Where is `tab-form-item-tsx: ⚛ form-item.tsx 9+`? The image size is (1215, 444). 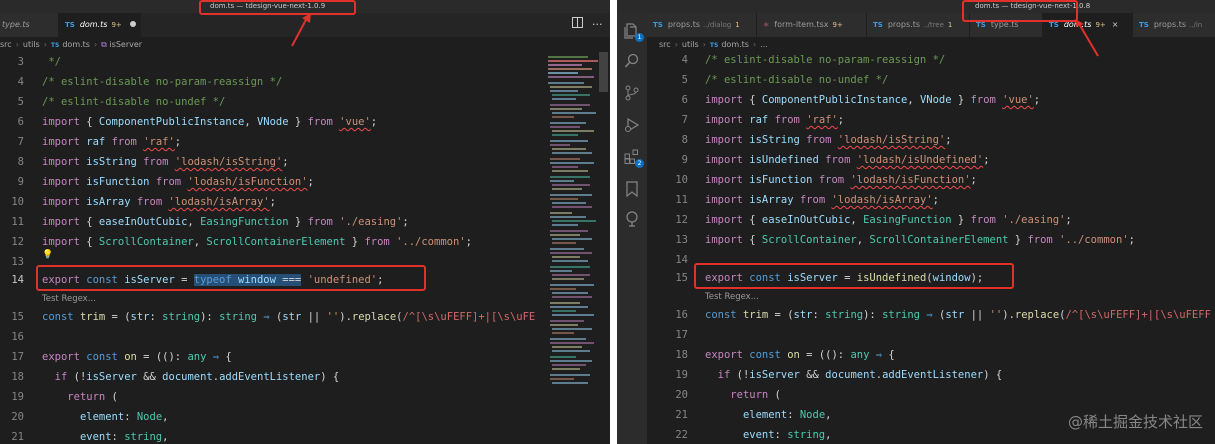
tab-form-item-tsx: ⚛ form-item.tsx 9+ is located at coordinates (812, 25).